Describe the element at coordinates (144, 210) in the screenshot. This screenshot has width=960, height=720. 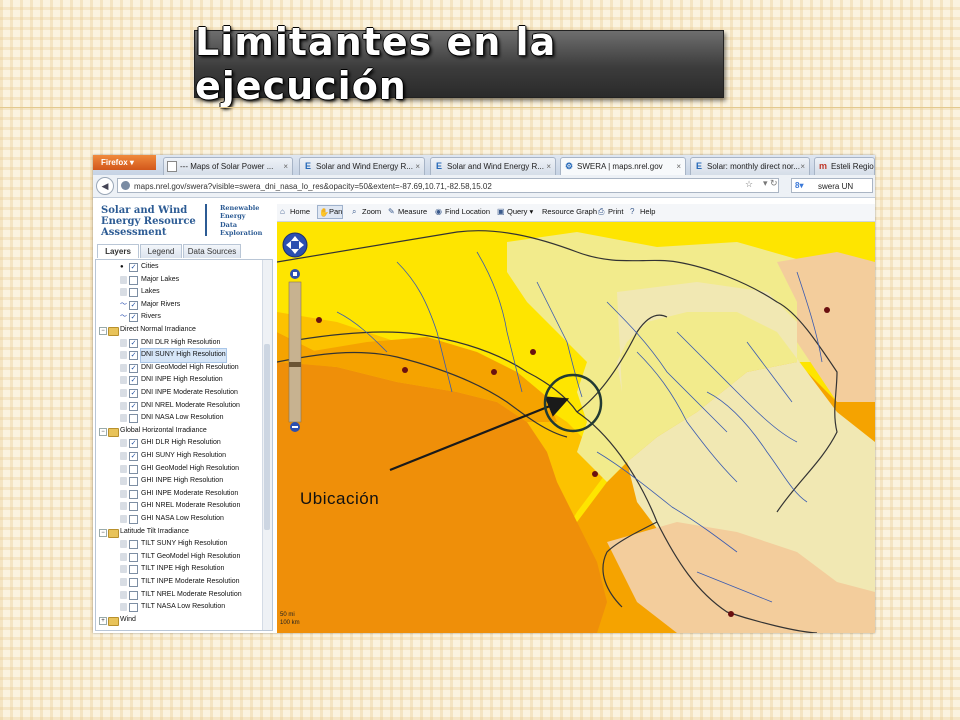
I see `brand-main-line: Solar and Wind` at that location.